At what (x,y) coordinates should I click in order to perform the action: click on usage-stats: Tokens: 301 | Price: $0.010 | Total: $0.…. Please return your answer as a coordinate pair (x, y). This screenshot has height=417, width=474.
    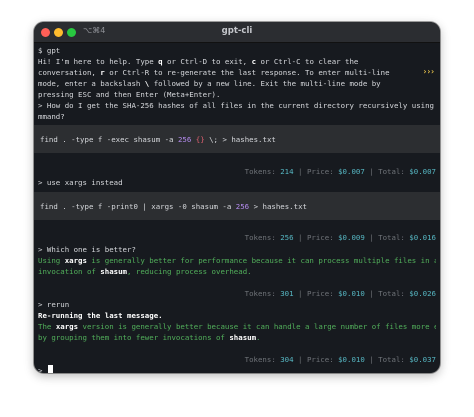
    Looking at the image, I should click on (340, 293).